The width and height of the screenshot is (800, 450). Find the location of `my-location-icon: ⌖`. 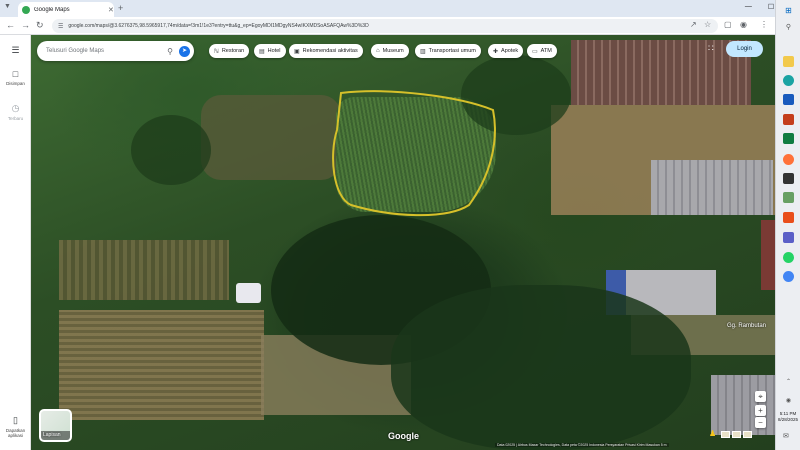

my-location-icon: ⌖ is located at coordinates (760, 396).